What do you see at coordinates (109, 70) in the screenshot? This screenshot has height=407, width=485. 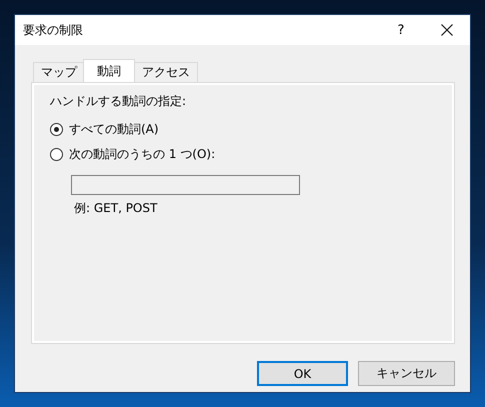 I see `tab: 動詞` at bounding box center [109, 70].